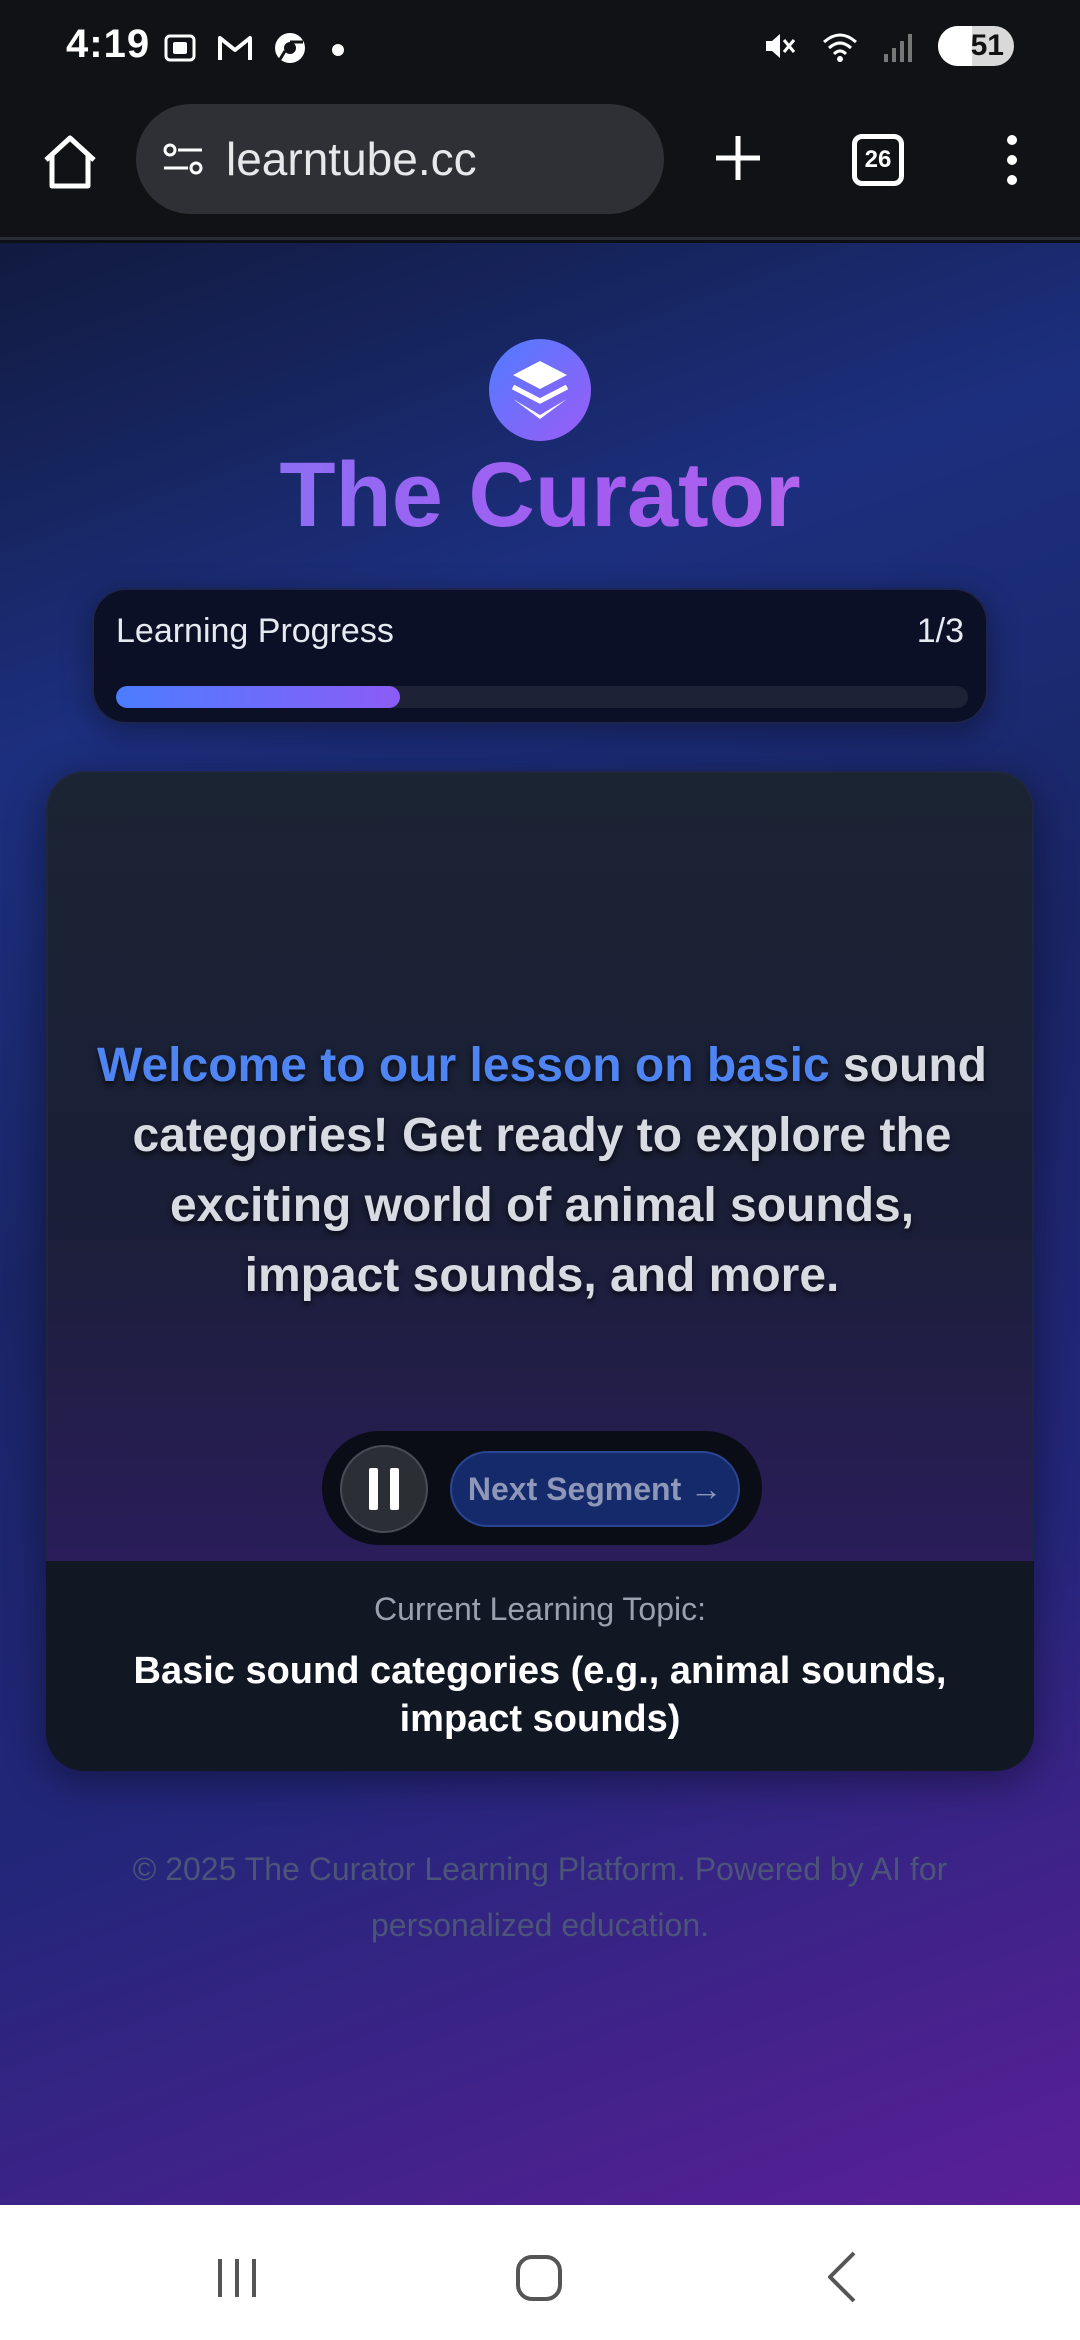 The height and width of the screenshot is (2340, 1080). I want to click on dot-icon, so click(338, 50).